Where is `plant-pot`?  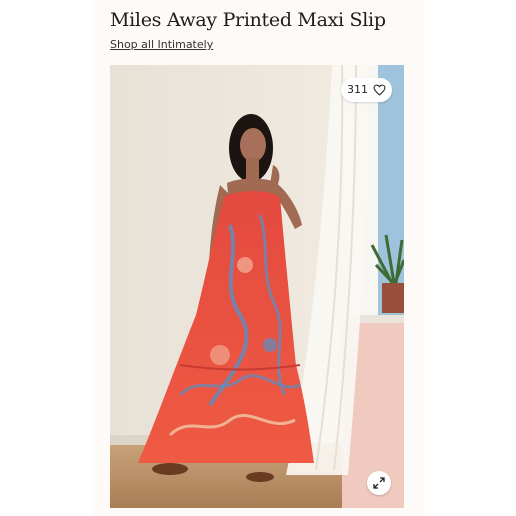 plant-pot is located at coordinates (393, 298).